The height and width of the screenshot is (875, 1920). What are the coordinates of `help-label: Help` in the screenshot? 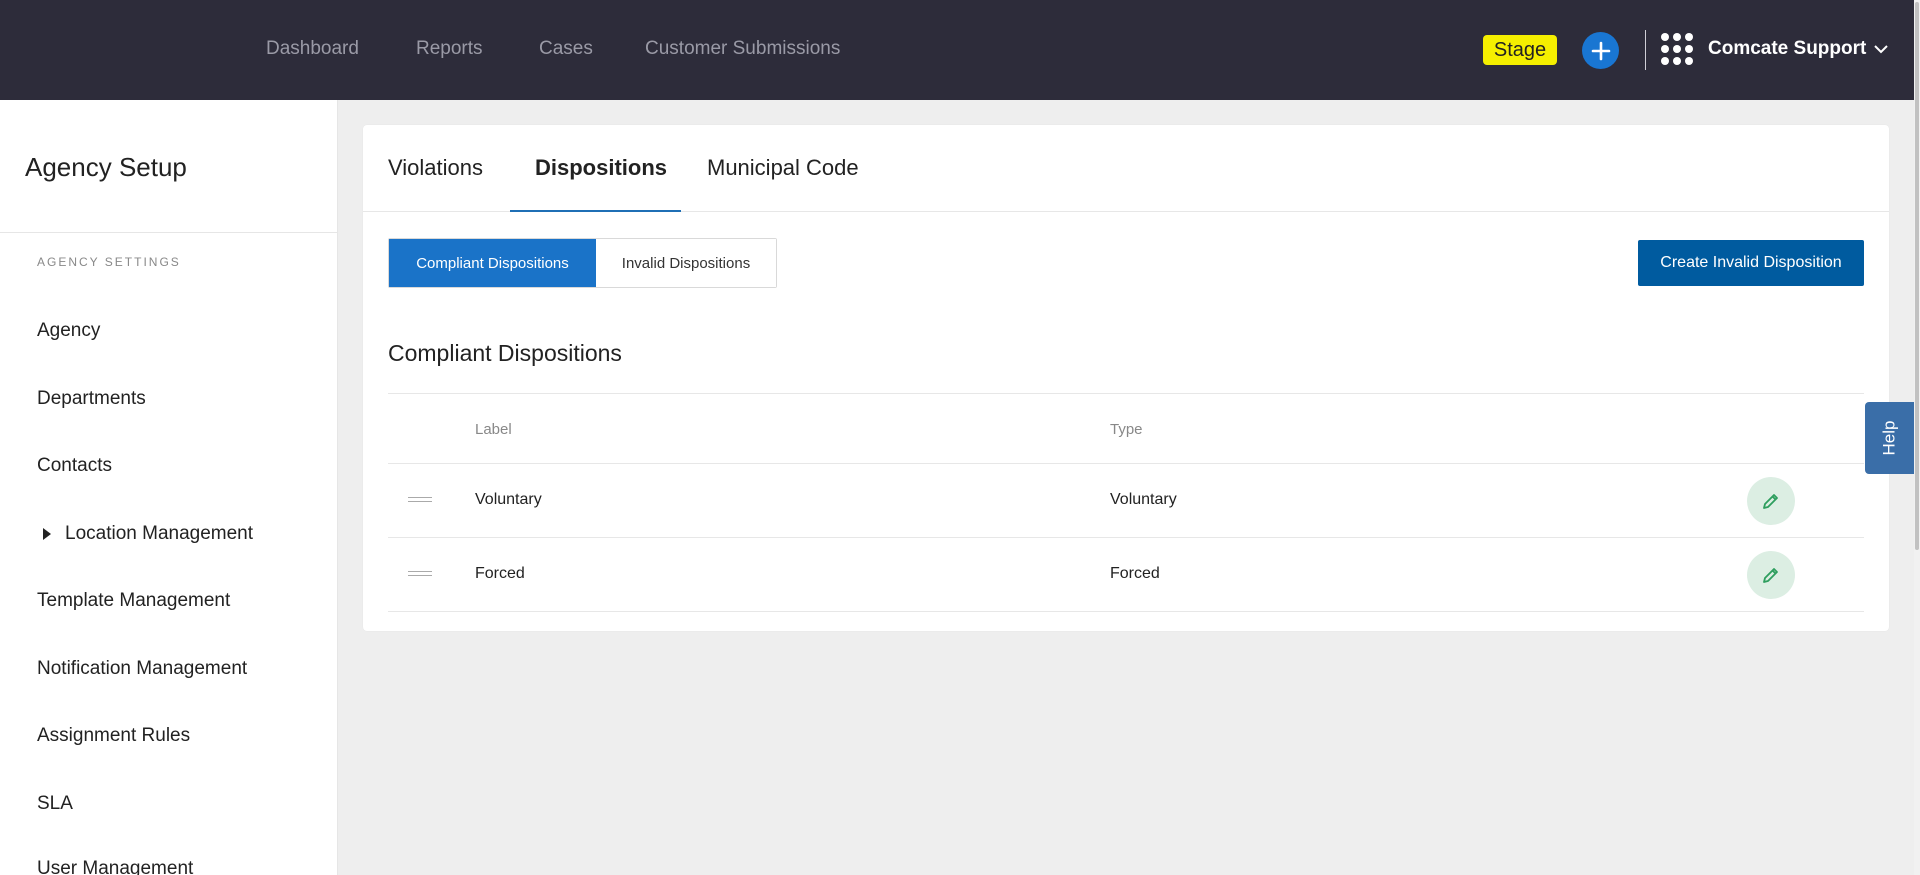 It's located at (1889, 438).